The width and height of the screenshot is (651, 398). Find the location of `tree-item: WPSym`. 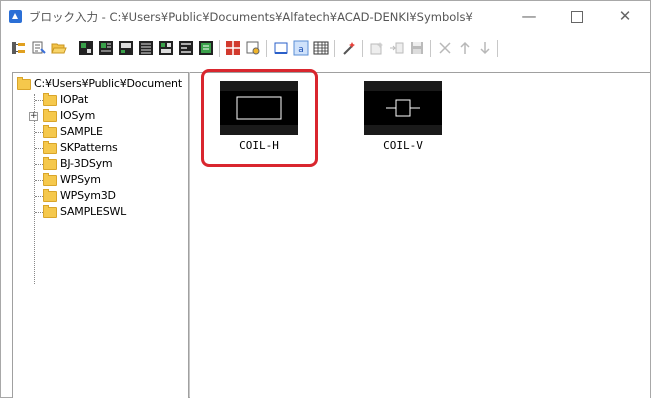

tree-item: WPSym is located at coordinates (98, 180).